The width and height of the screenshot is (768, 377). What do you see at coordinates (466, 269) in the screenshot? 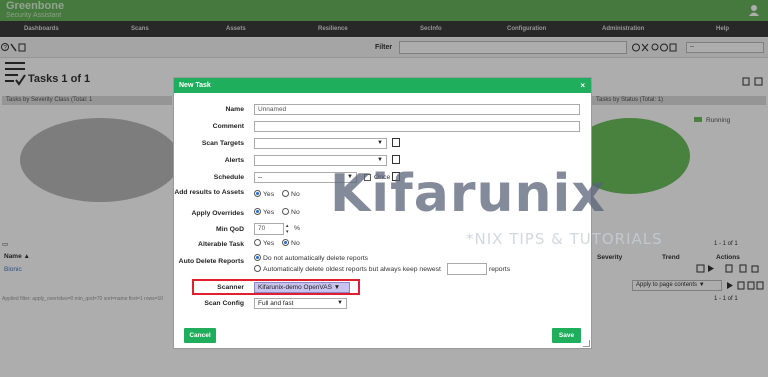
I see `auto-delete-keep-field` at bounding box center [466, 269].